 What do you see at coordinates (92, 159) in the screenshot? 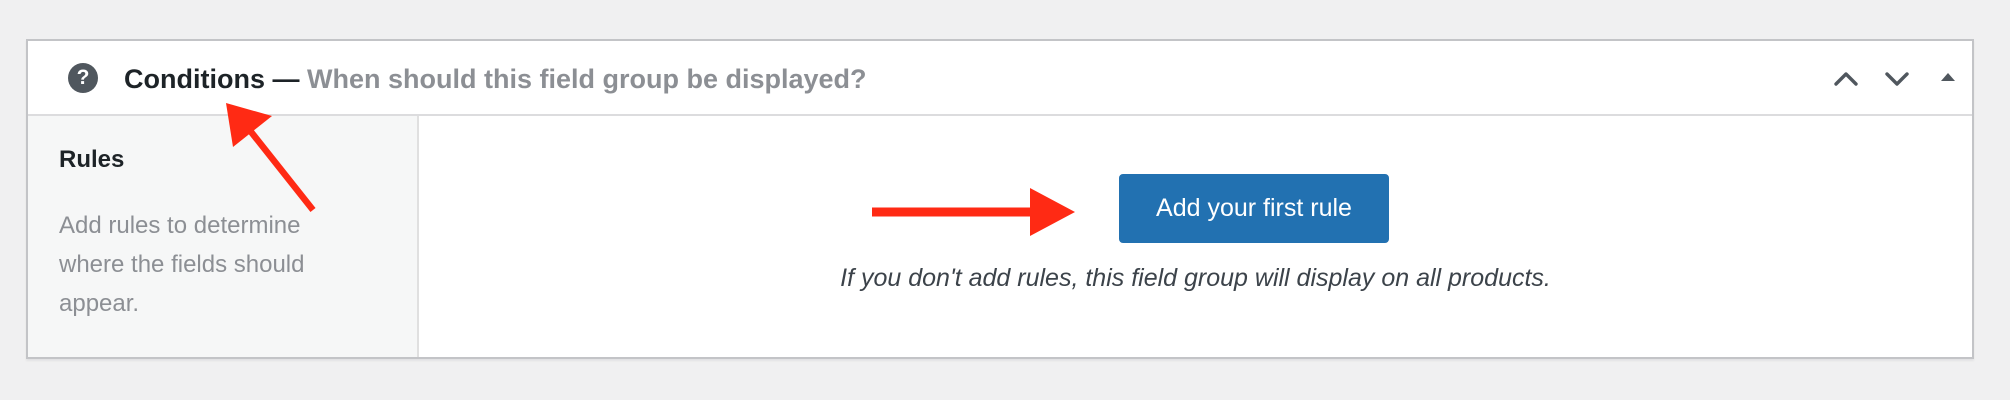
I see `rules-heading: Rules` at bounding box center [92, 159].